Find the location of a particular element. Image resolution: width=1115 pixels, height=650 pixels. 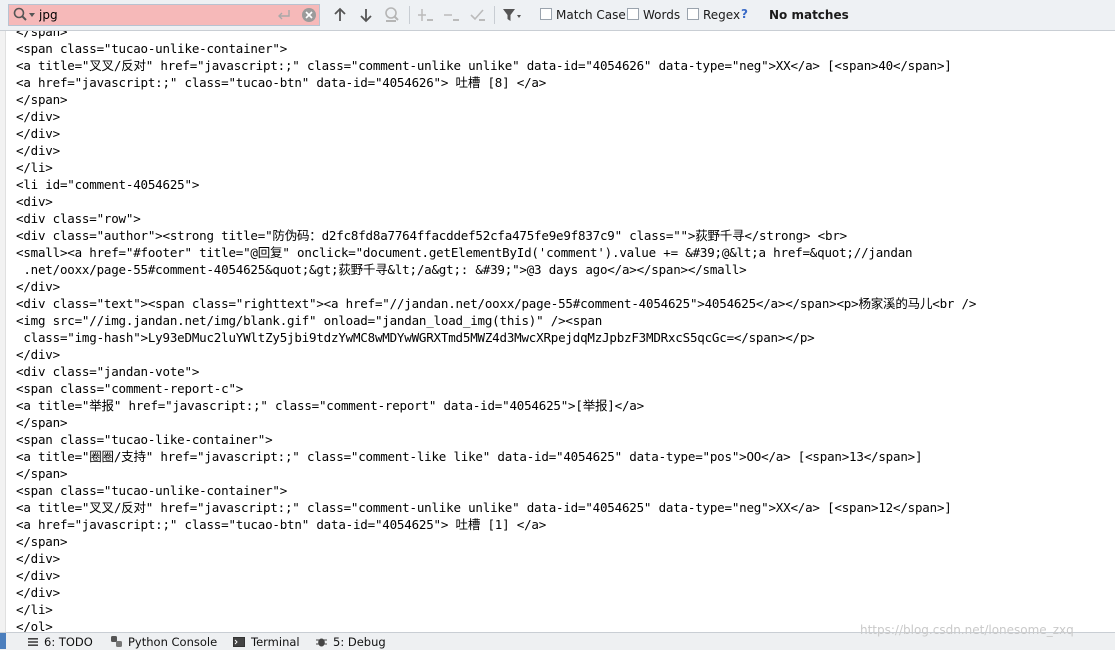

find-all-icon is located at coordinates (392, 15).